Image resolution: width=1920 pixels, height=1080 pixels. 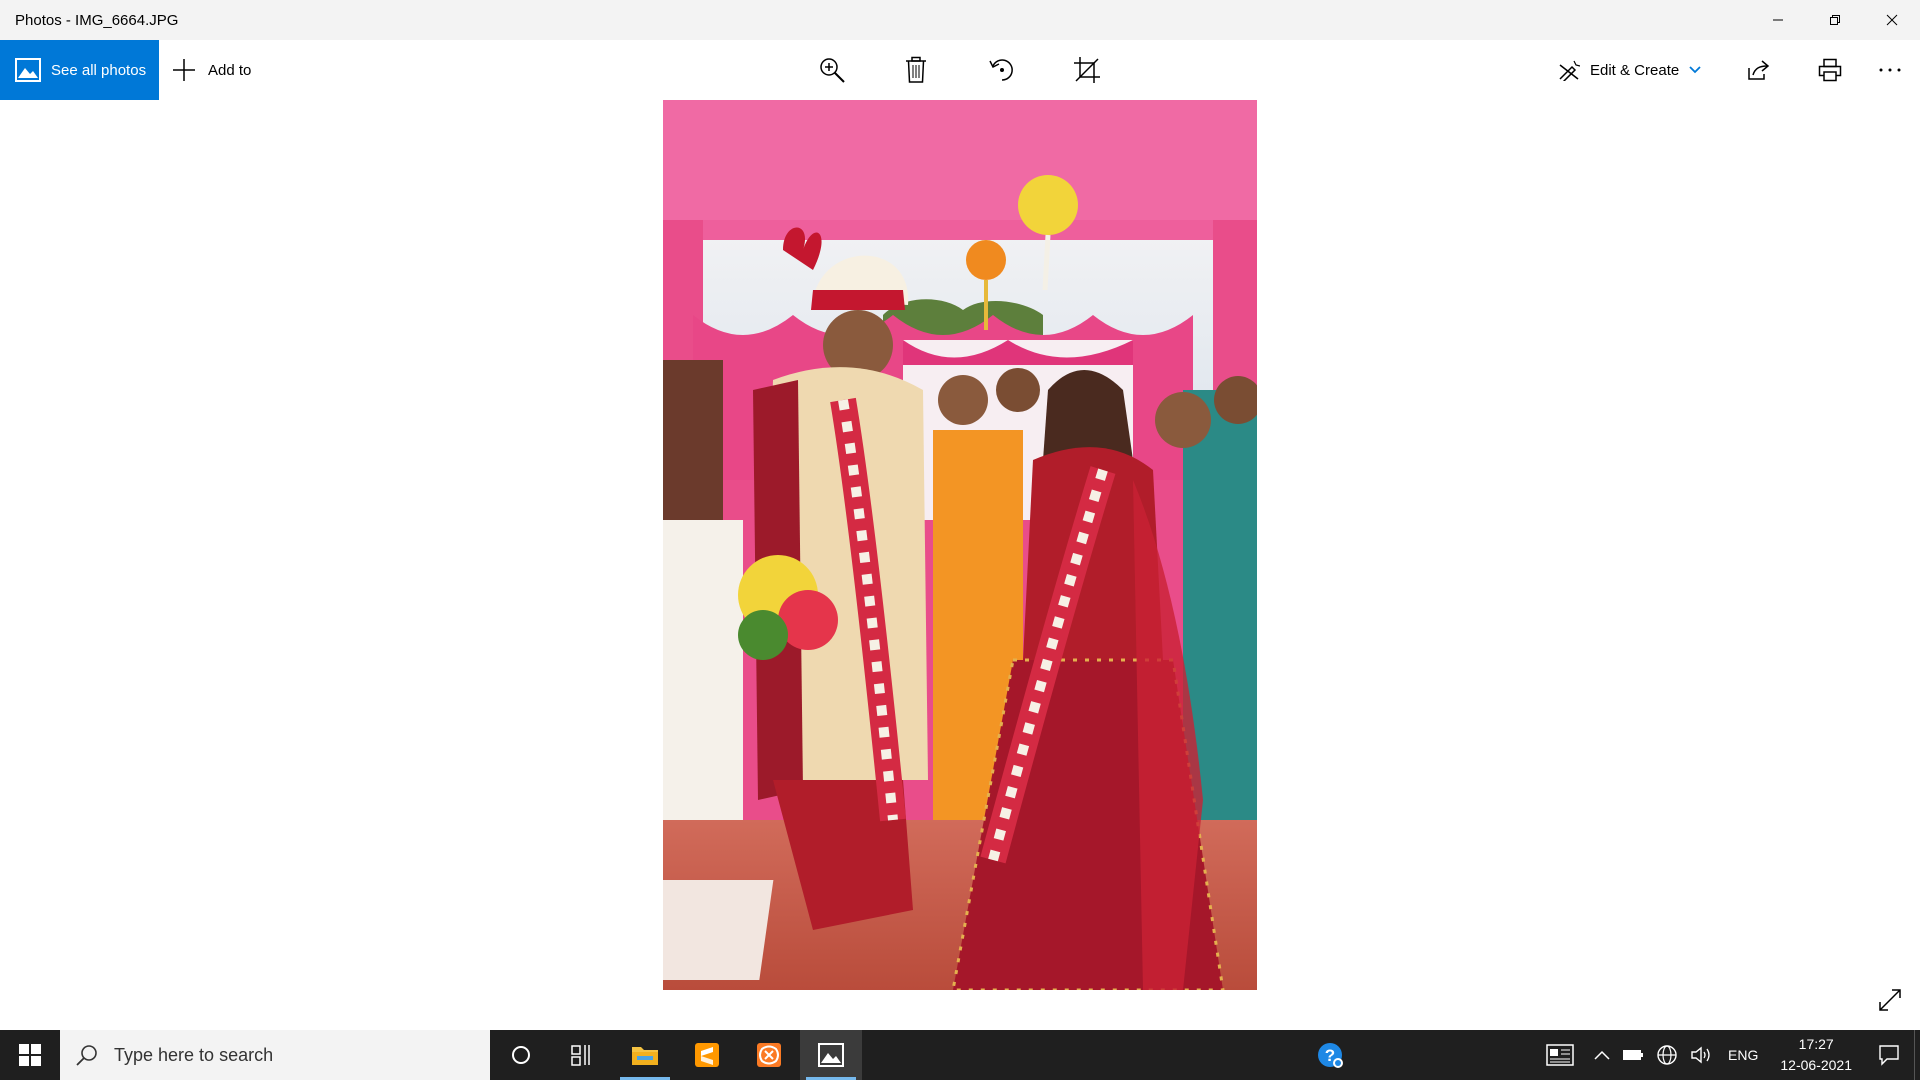 I want to click on title-bar: Photos - IMG_6664.JPG, so click(x=960, y=20).